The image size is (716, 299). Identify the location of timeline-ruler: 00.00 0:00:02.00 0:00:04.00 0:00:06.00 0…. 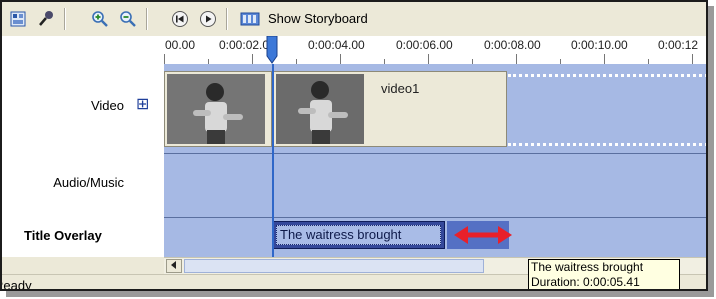
(435, 50).